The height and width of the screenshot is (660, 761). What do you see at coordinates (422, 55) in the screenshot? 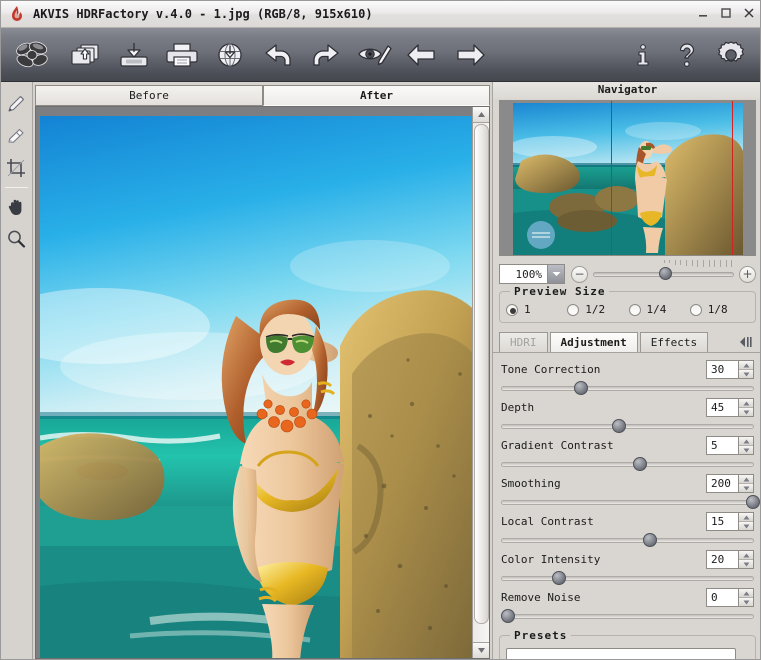
I see `back-arrow-icon` at bounding box center [422, 55].